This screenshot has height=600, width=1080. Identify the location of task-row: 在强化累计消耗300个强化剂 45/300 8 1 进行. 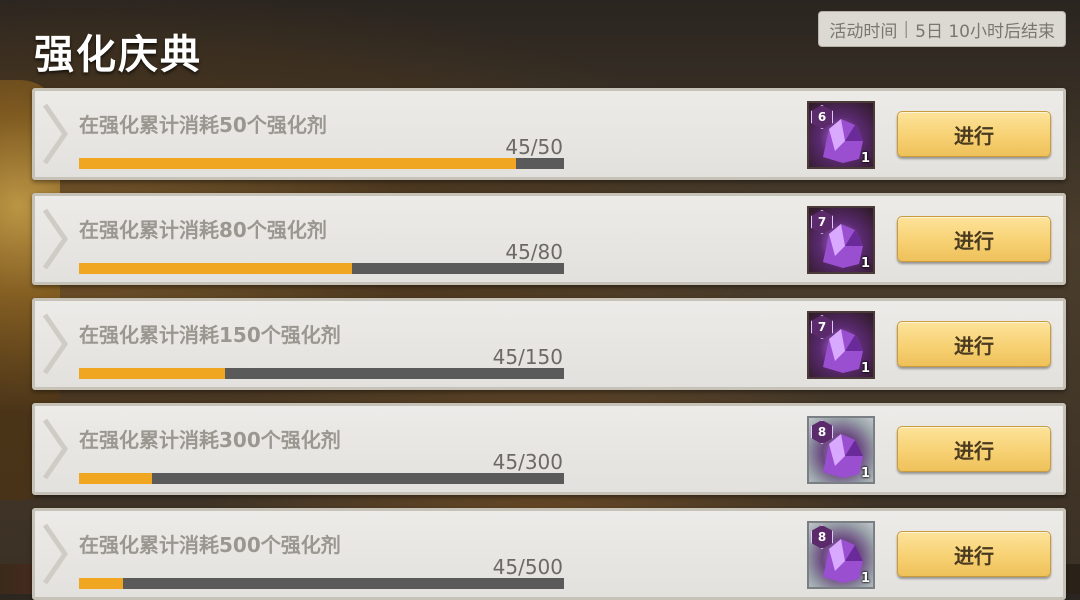
(549, 449).